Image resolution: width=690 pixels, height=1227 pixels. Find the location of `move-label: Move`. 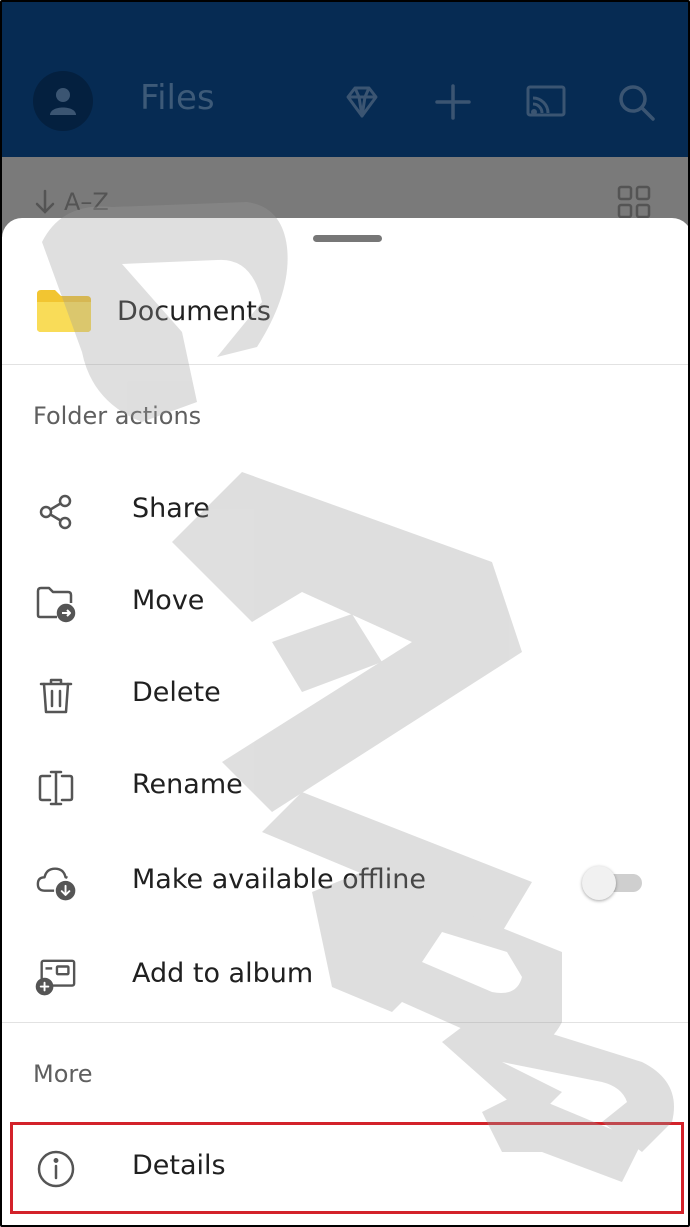

move-label: Move is located at coordinates (168, 600).